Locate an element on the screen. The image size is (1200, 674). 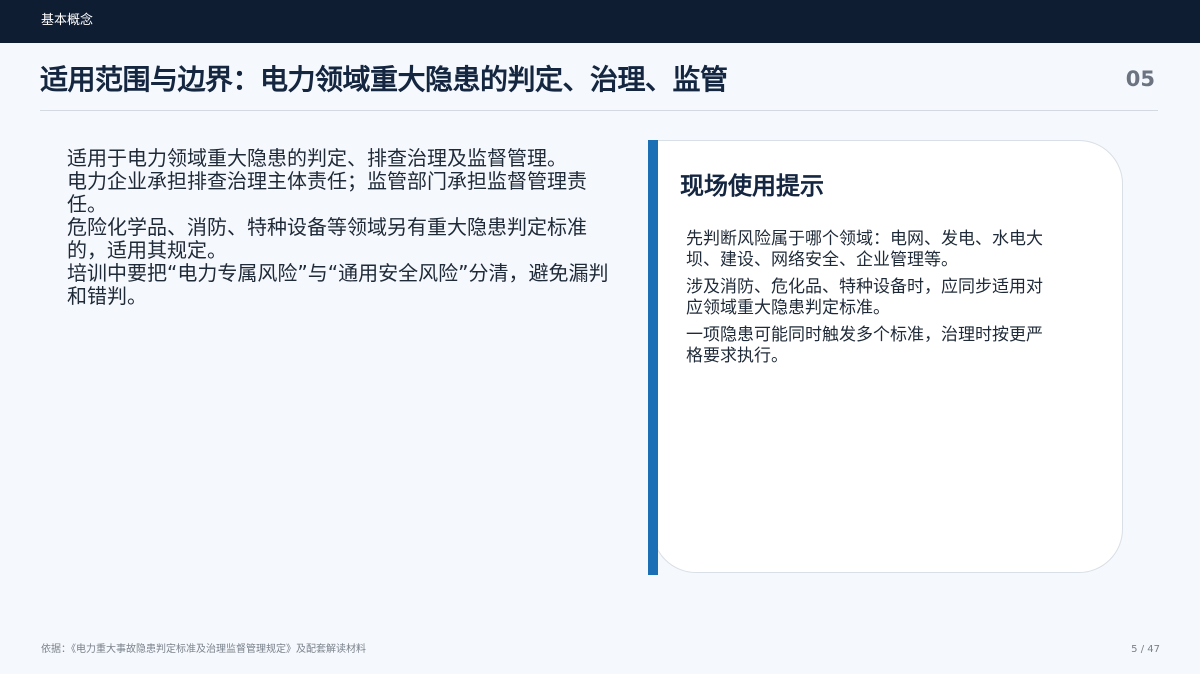
section-label: 基本概念 is located at coordinates (67, 20).